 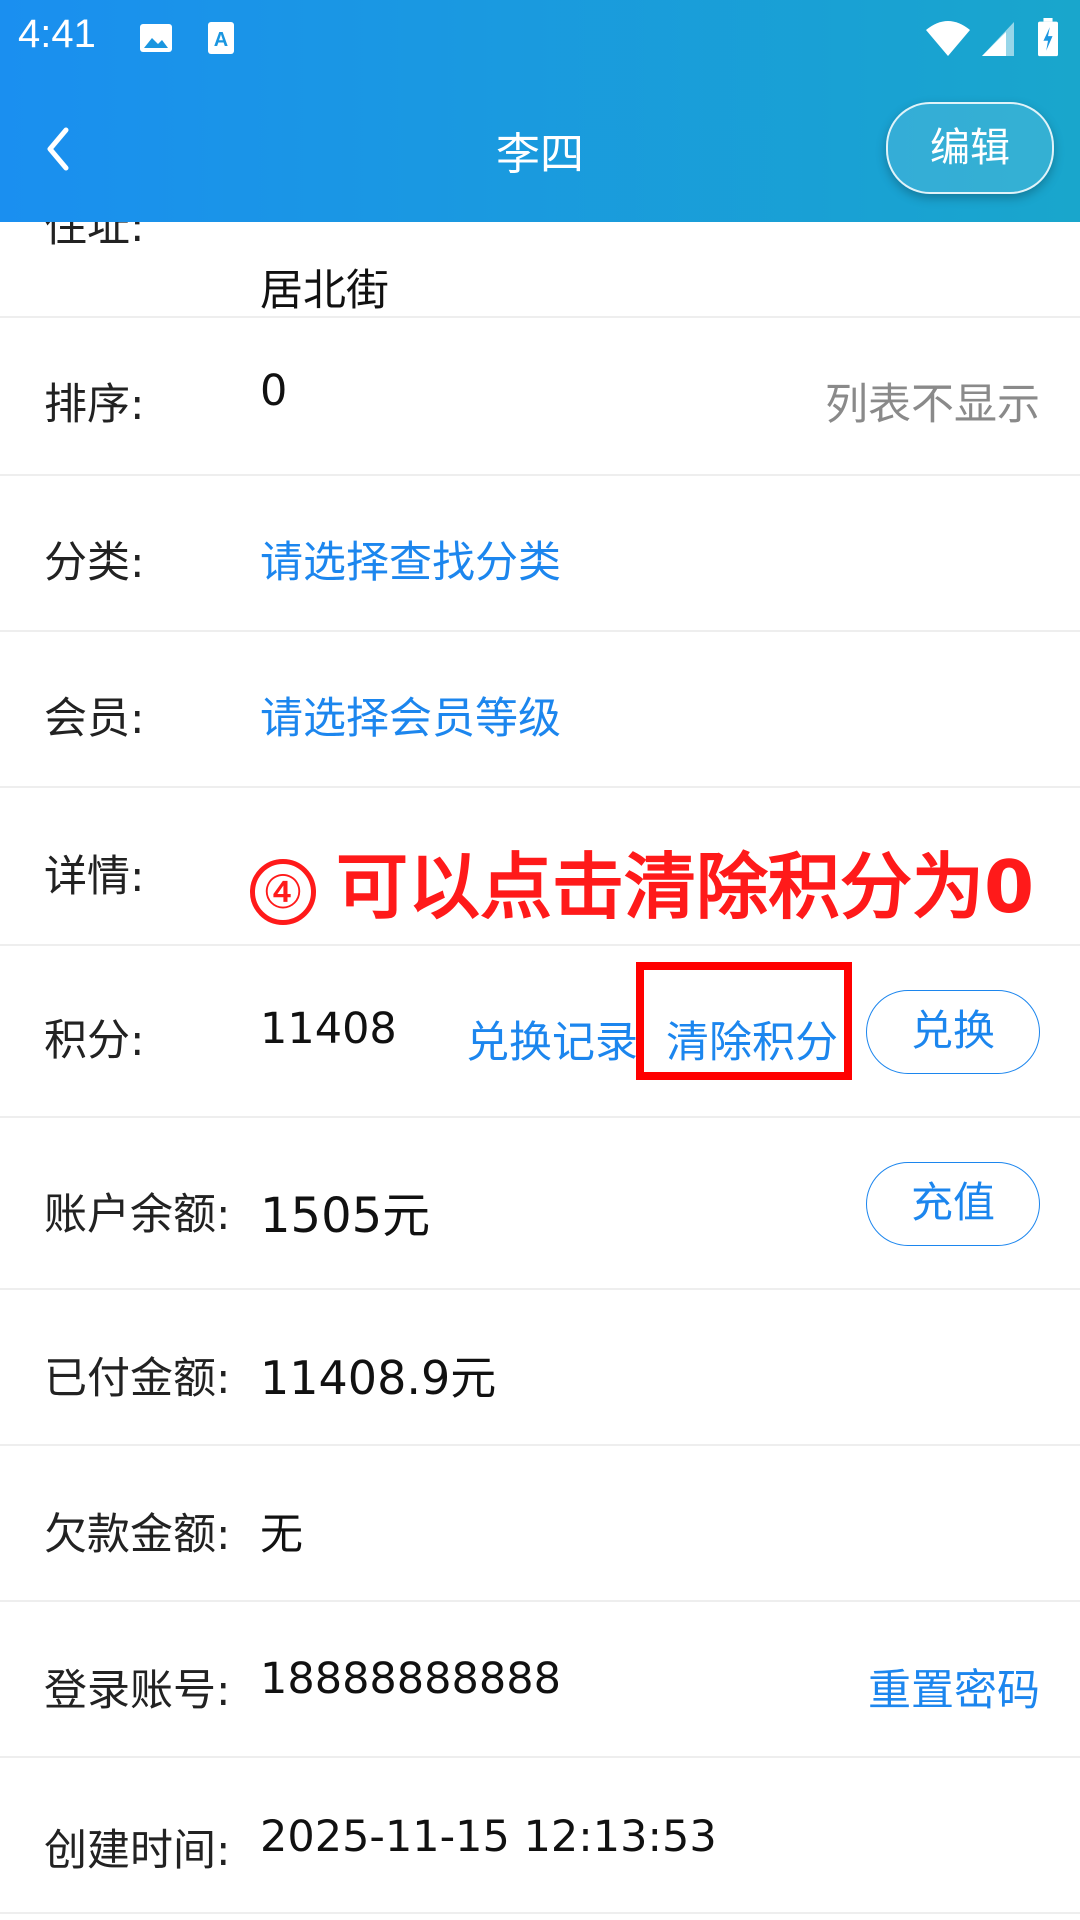 What do you see at coordinates (488, 1837) in the screenshot?
I see `created-value: 2025-11-15 12:13:53` at bounding box center [488, 1837].